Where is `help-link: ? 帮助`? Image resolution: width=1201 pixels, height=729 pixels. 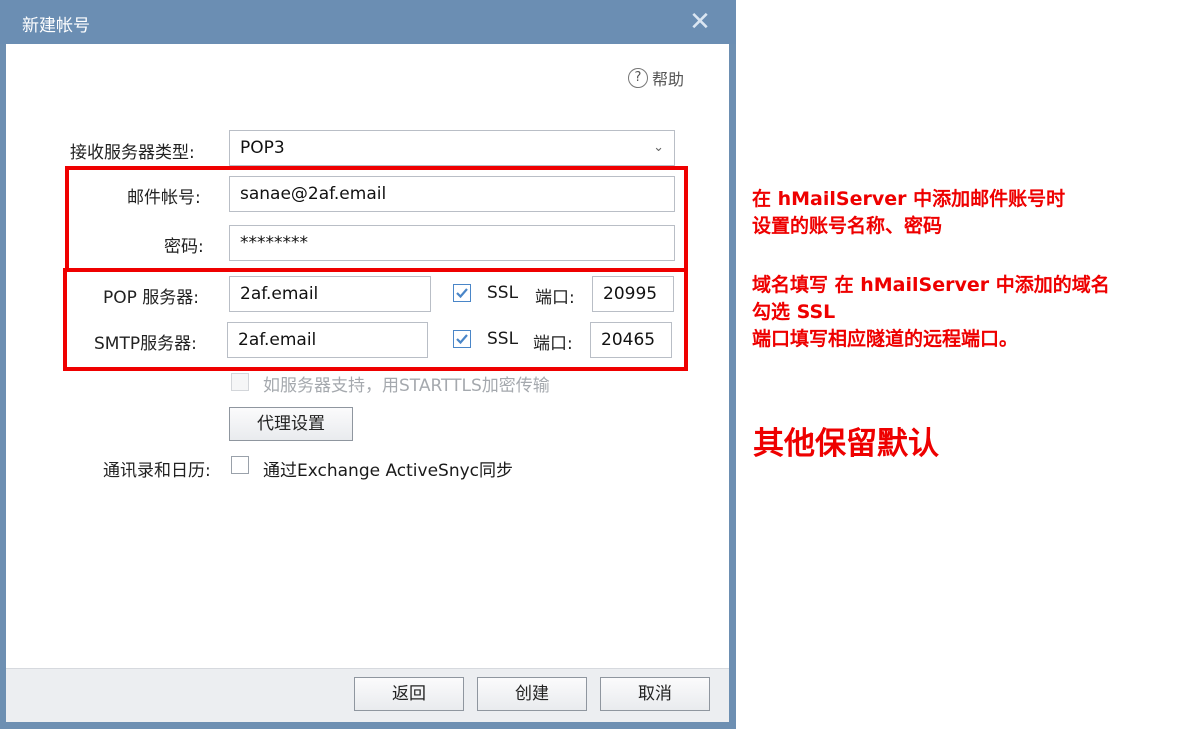
help-link: ? 帮助 is located at coordinates (656, 78).